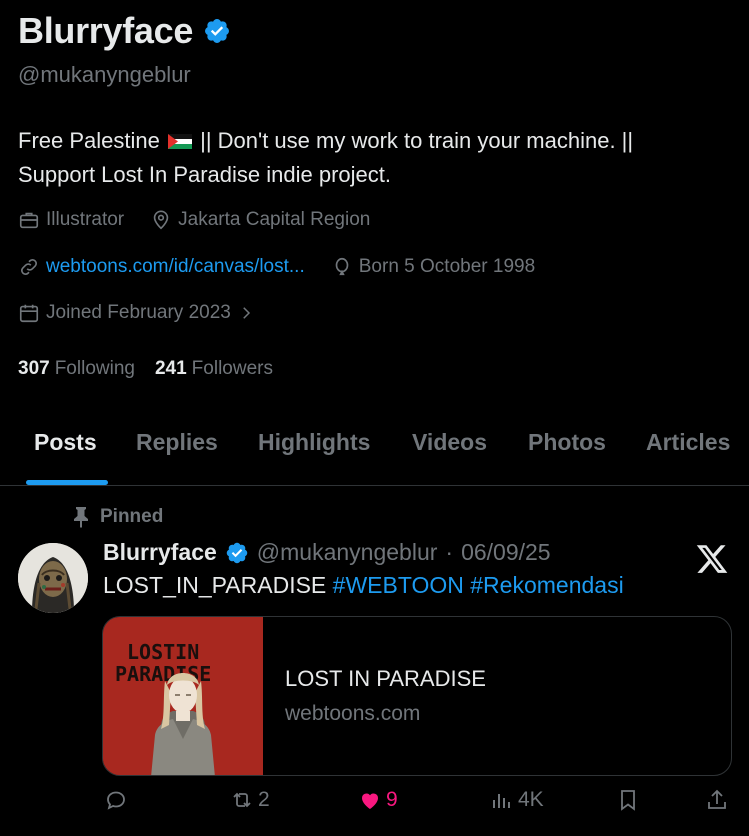  I want to click on calendar-icon, so click(29, 313).